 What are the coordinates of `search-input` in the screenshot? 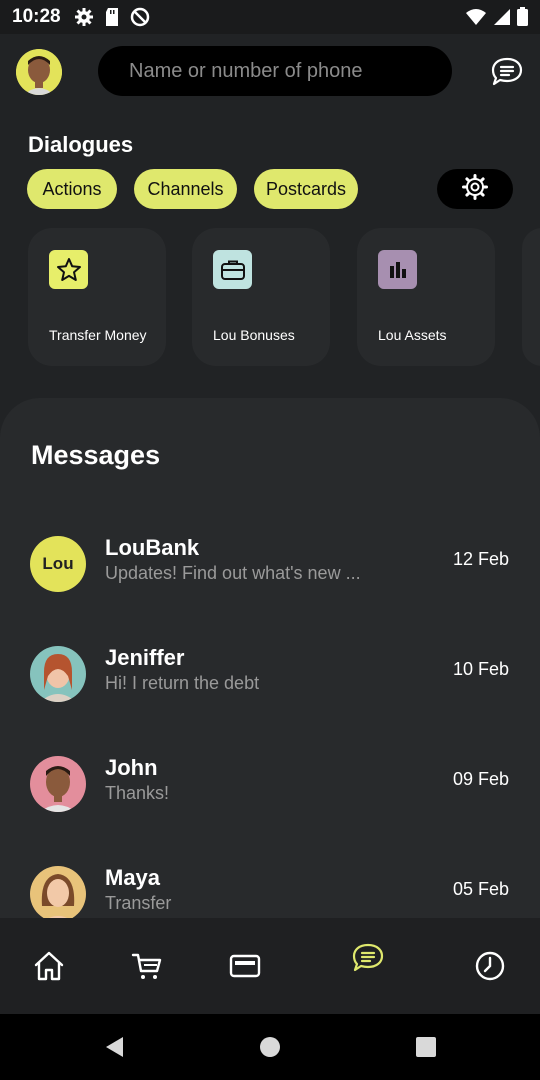 It's located at (275, 71).